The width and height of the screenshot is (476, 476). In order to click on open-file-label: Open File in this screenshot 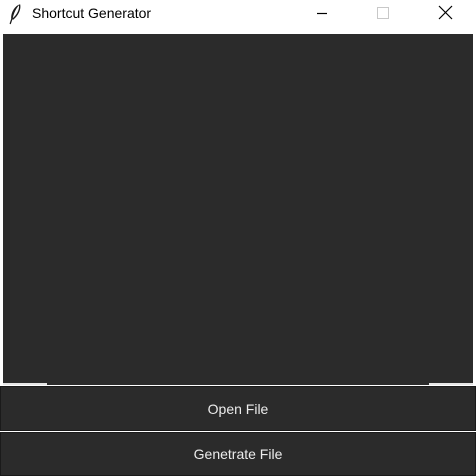, I will do `click(238, 408)`.